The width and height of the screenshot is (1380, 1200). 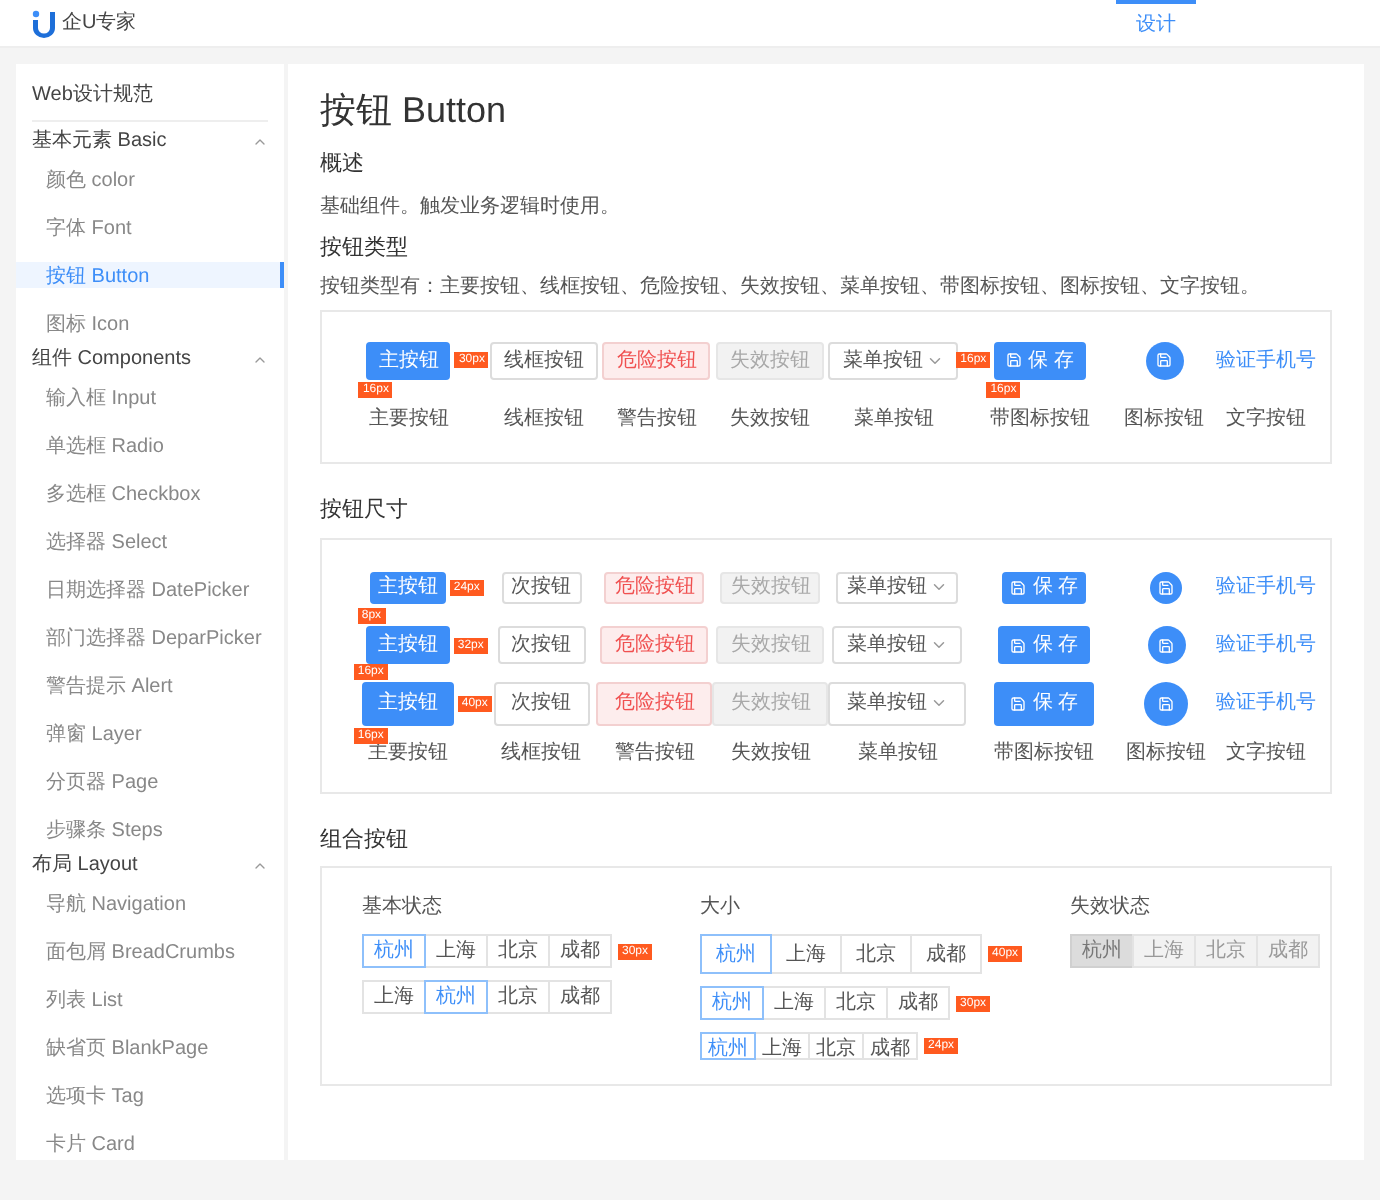 What do you see at coordinates (150, 359) in the screenshot?
I see `sidebar-group: 组件 Components` at bounding box center [150, 359].